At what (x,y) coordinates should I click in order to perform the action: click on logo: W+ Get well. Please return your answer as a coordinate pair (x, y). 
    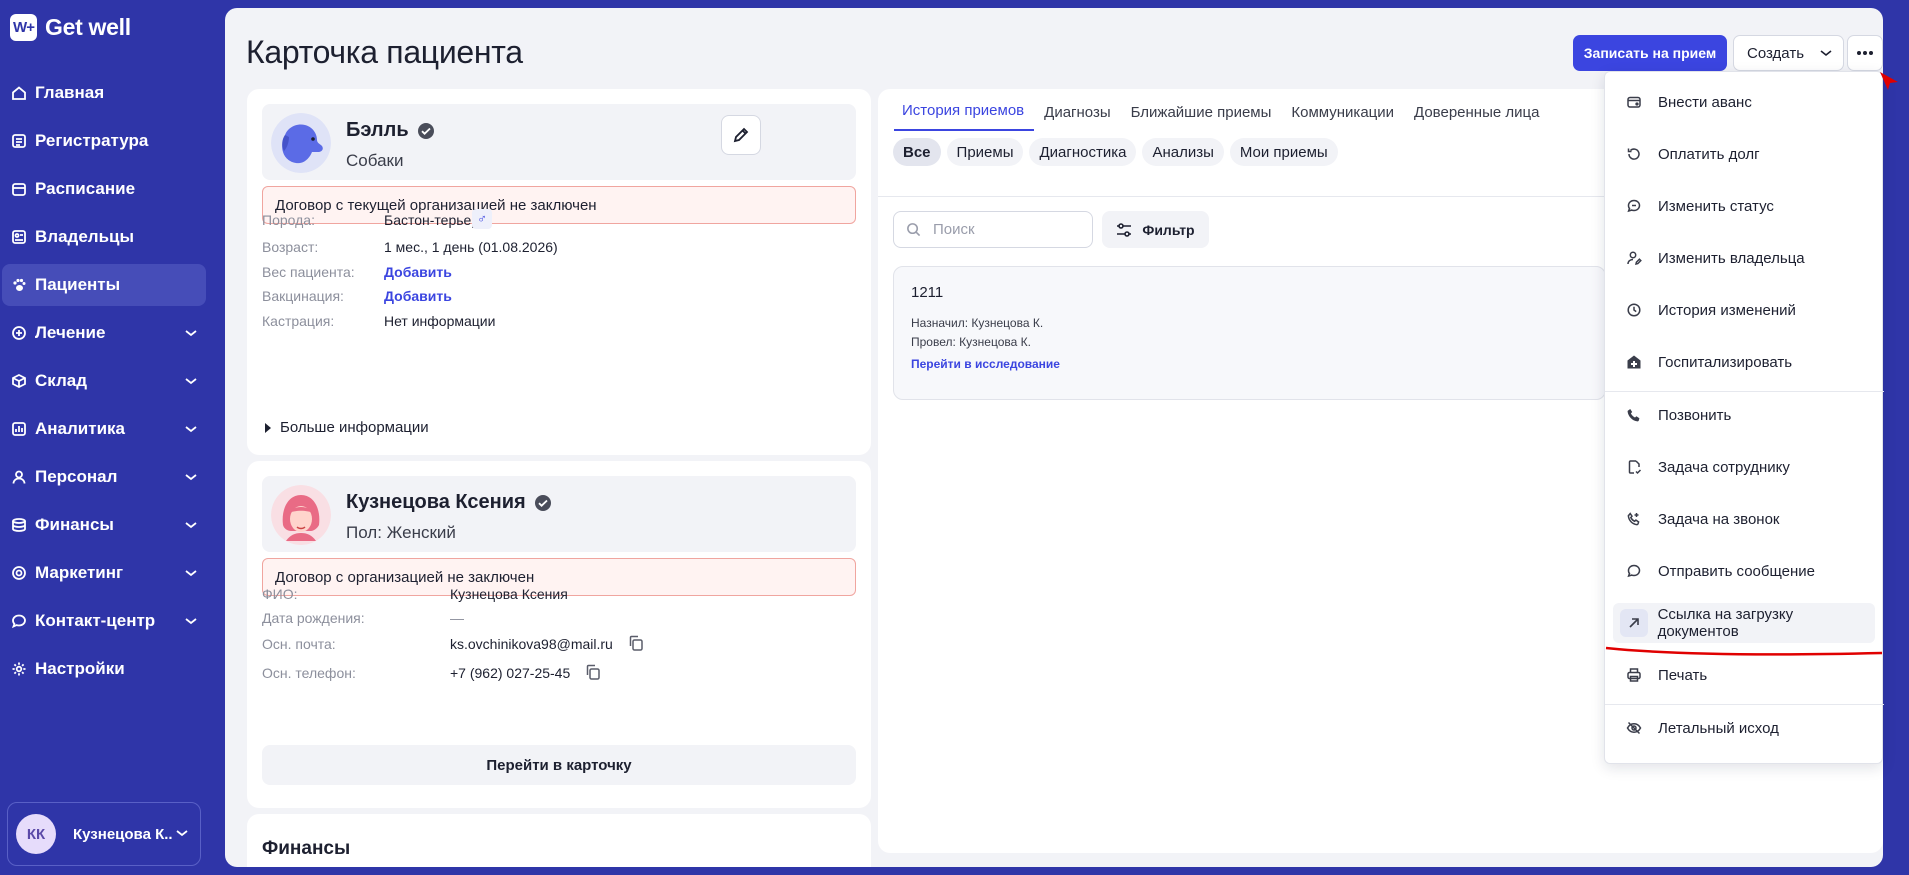
    Looking at the image, I should click on (70, 27).